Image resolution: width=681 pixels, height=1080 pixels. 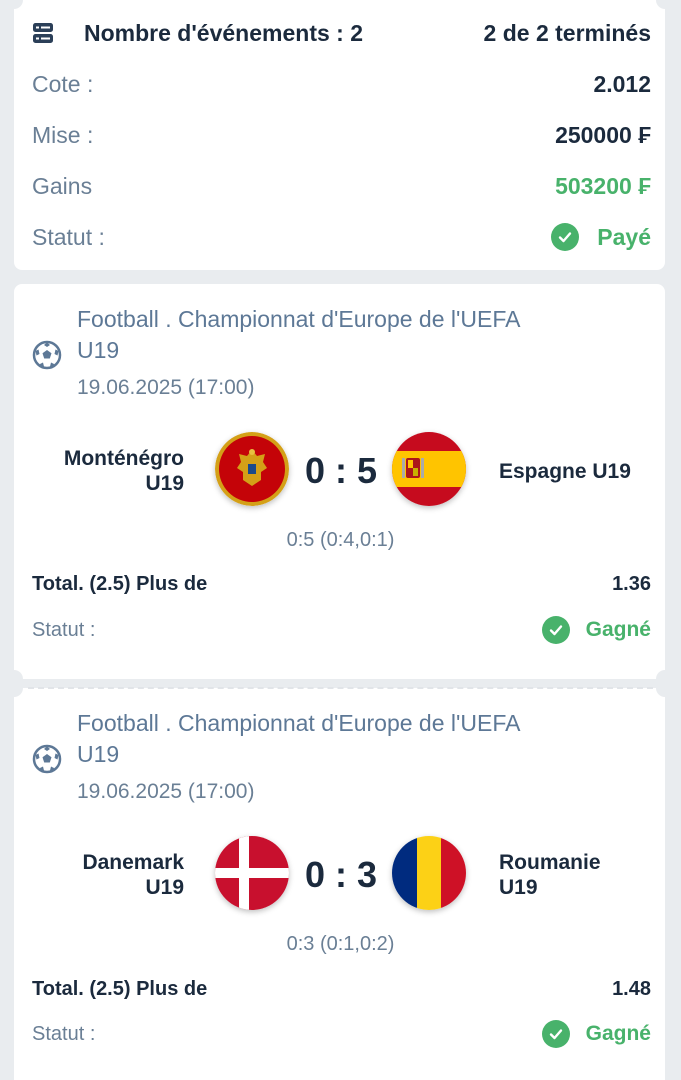 What do you see at coordinates (622, 83) in the screenshot?
I see `odds-value: 2.012` at bounding box center [622, 83].